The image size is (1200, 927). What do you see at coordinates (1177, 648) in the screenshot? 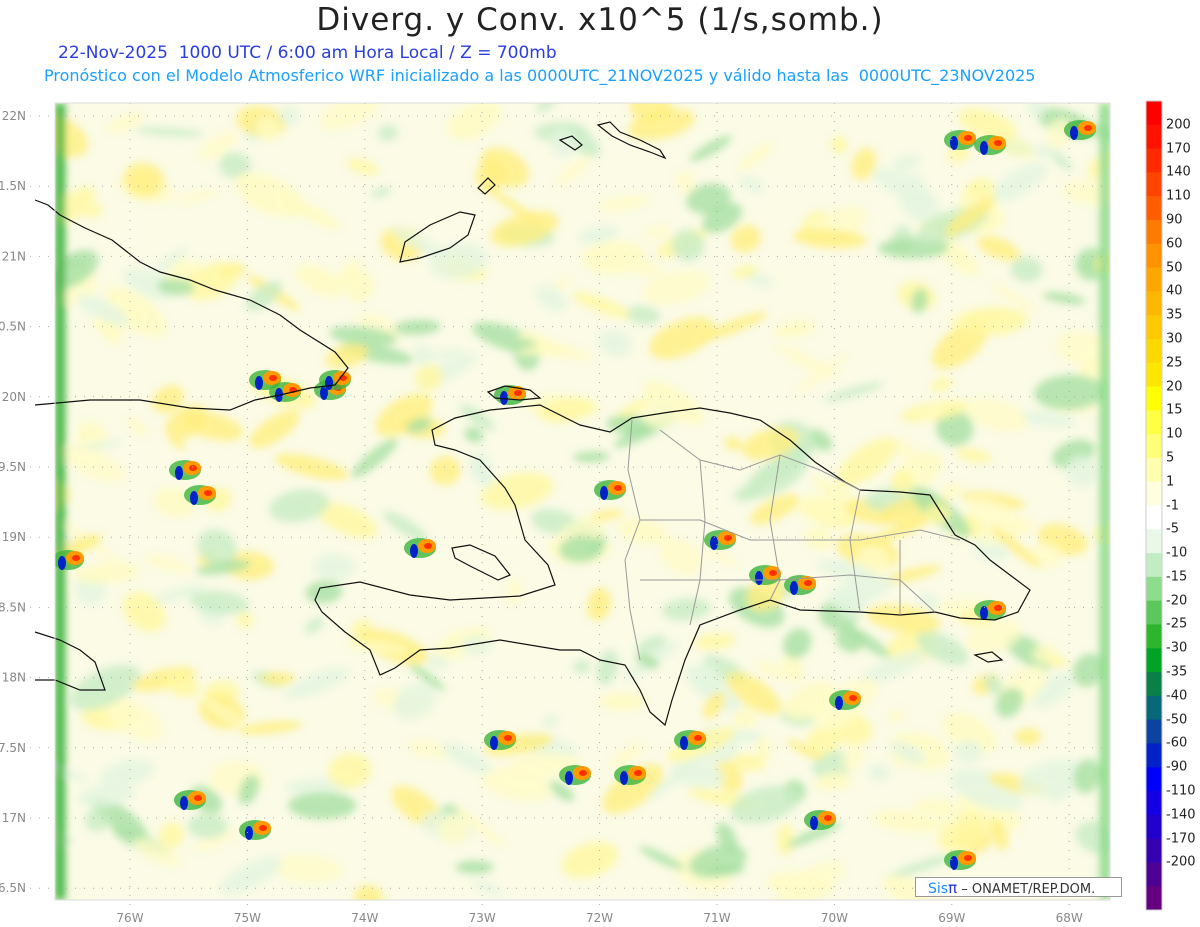
I see `colorbar-label: -30` at bounding box center [1177, 648].